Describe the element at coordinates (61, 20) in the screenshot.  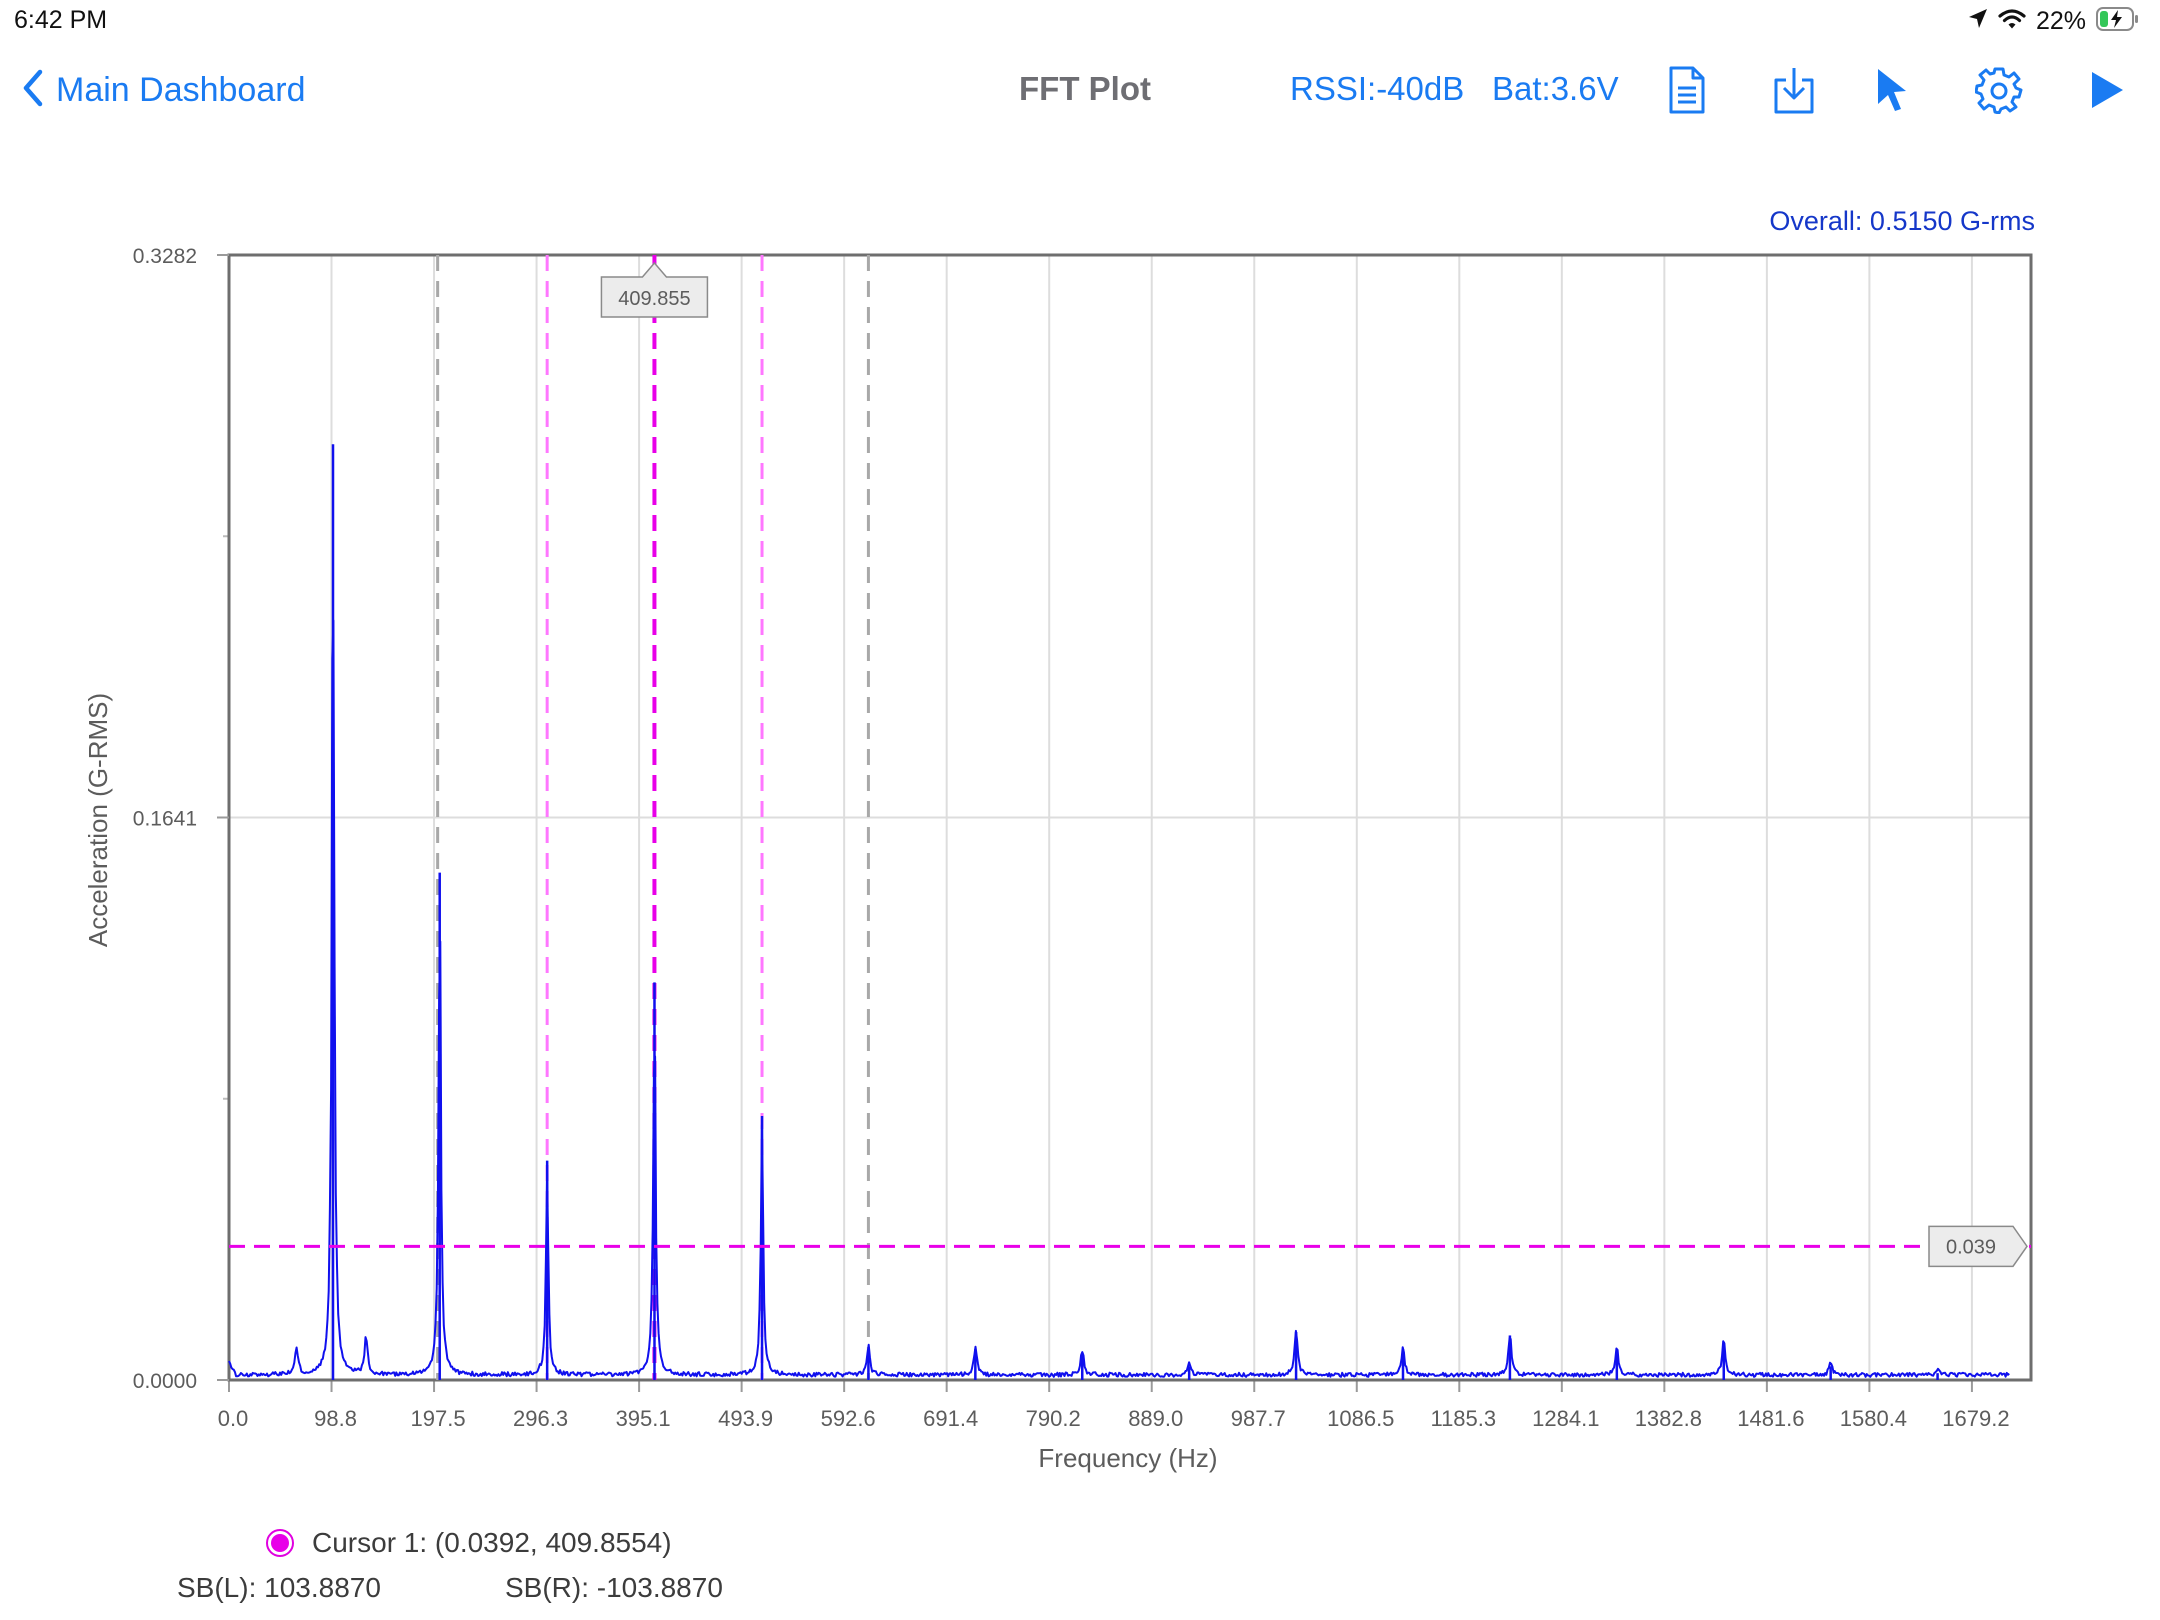
I see `status-time: 6:42 PM` at that location.